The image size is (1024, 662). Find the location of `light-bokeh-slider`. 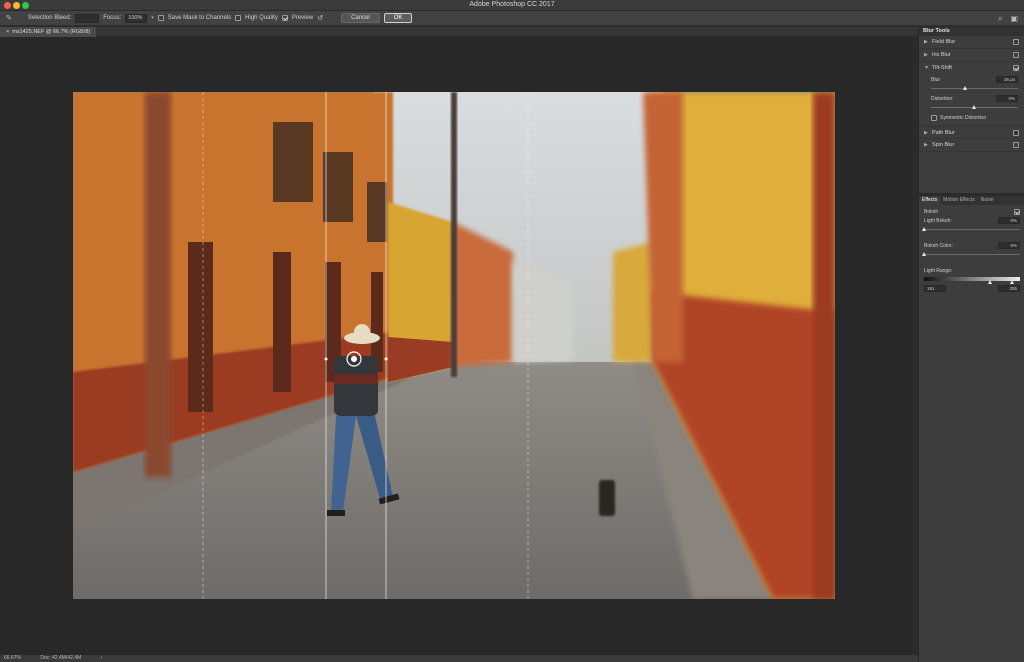

light-bokeh-slider is located at coordinates (970, 230).